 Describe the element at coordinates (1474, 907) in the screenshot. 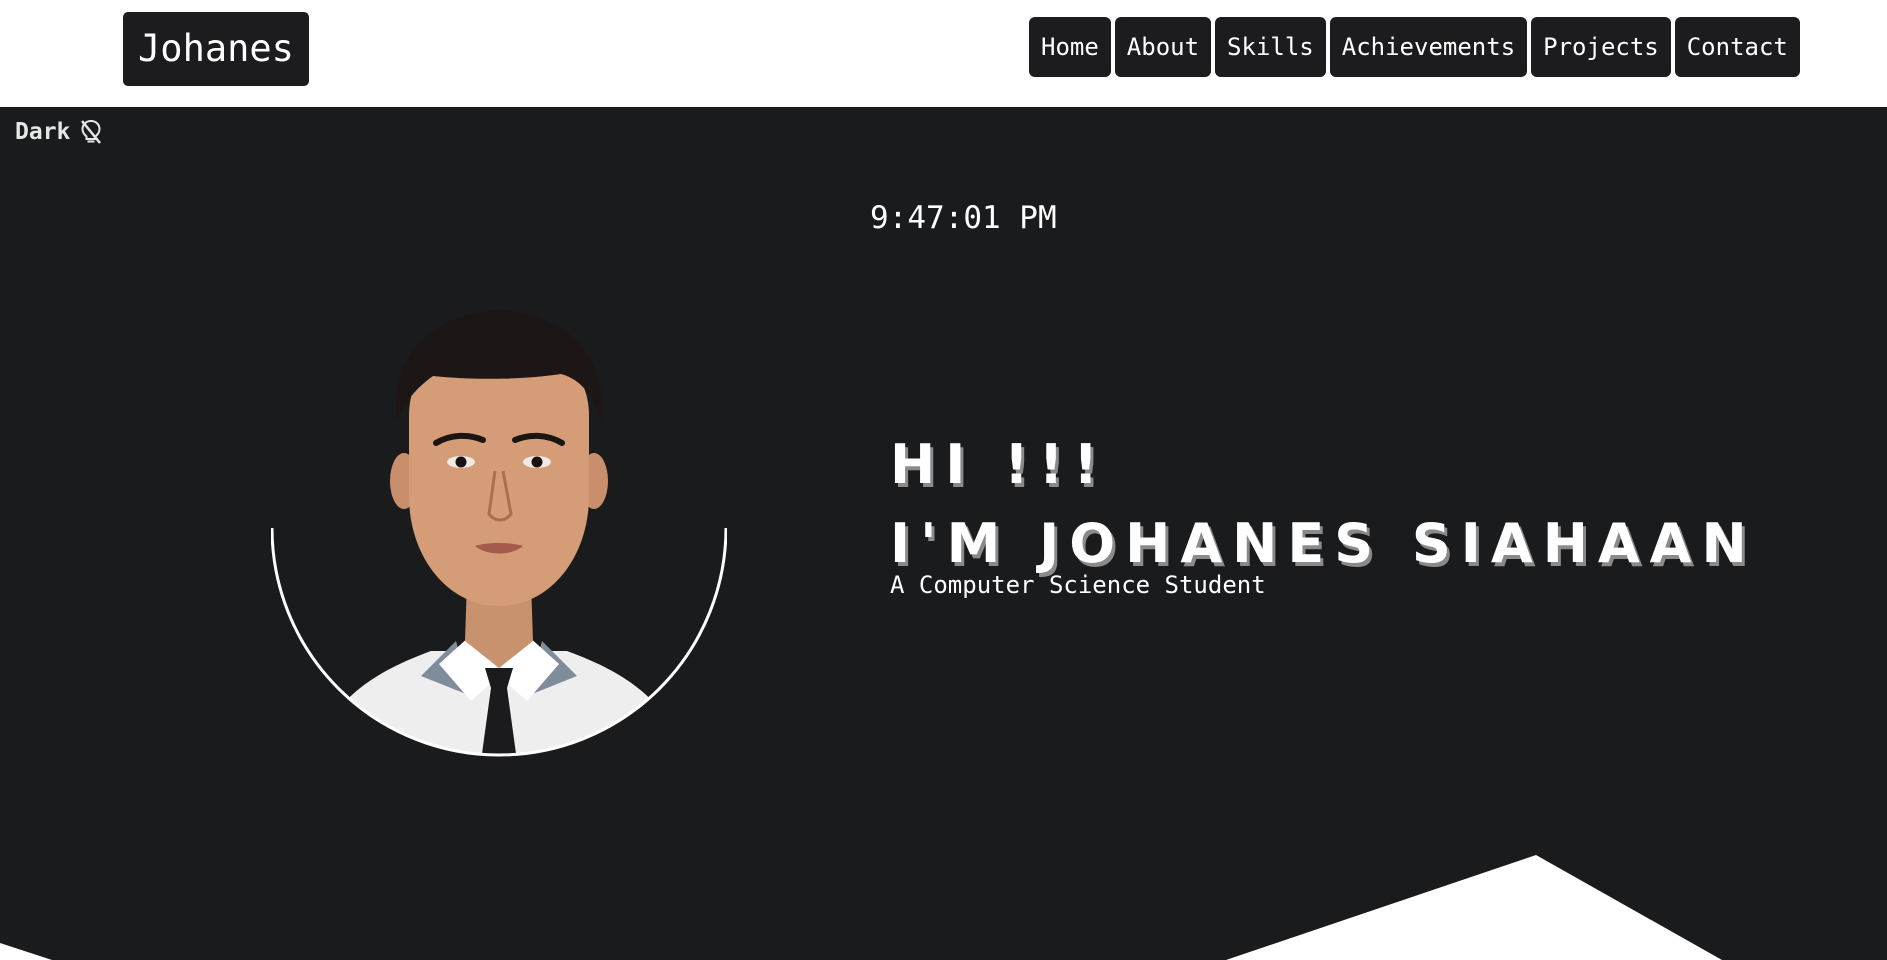

I see `bottom-right-mountain-shape` at that location.